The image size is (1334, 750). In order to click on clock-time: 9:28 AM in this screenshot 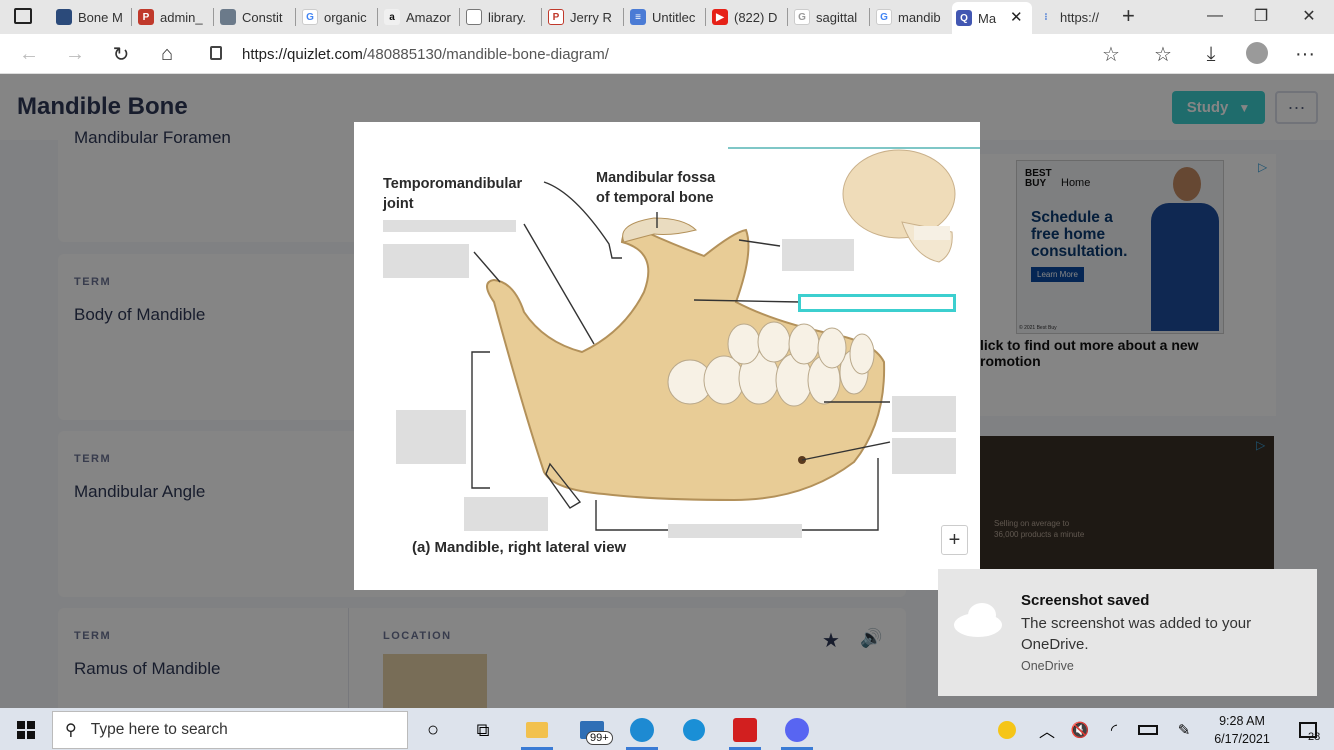, I will do `click(1242, 721)`.